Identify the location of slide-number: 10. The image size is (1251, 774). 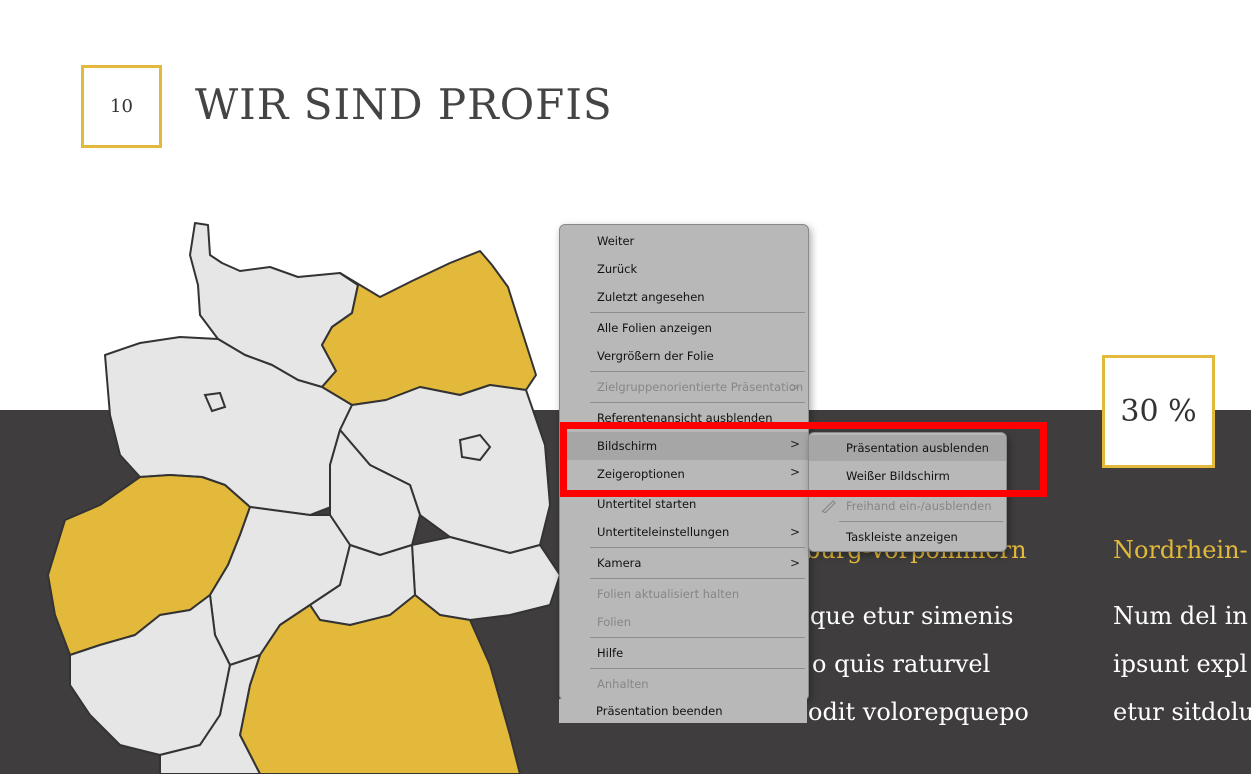
(121, 106).